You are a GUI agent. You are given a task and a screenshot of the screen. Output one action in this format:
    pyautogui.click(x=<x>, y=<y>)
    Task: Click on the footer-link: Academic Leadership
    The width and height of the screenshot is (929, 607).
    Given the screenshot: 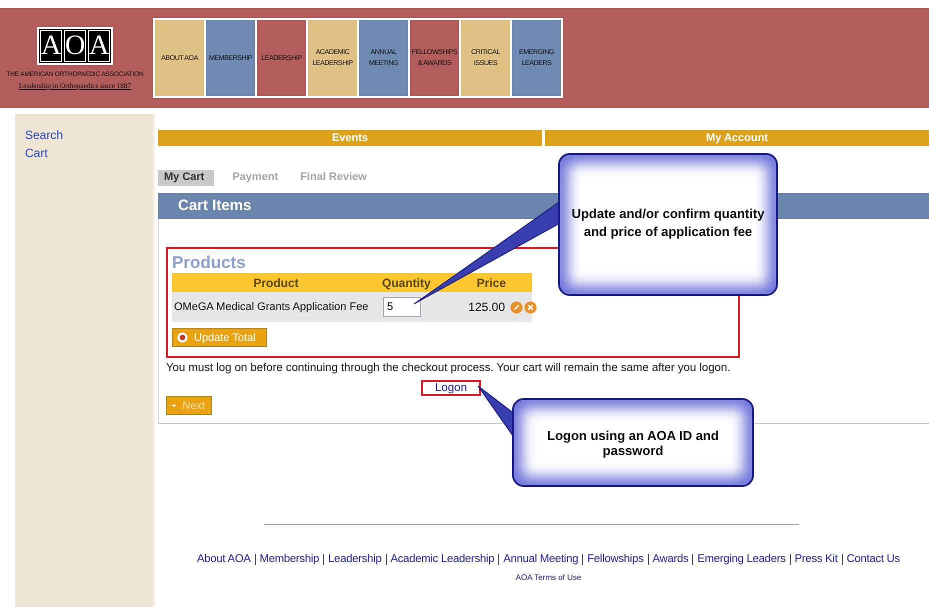 What is the action you would take?
    pyautogui.click(x=442, y=559)
    